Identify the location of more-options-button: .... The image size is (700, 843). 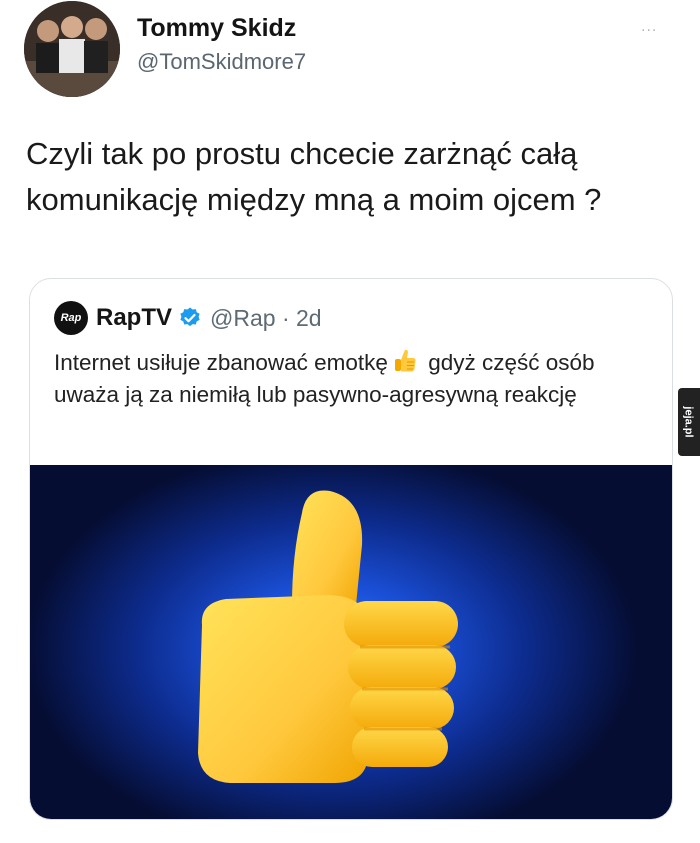
(649, 27).